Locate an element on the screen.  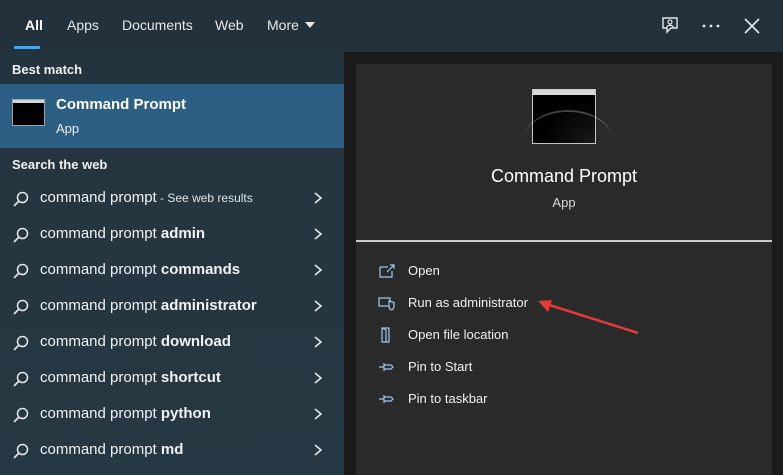
tab-label: Web is located at coordinates (229, 25).